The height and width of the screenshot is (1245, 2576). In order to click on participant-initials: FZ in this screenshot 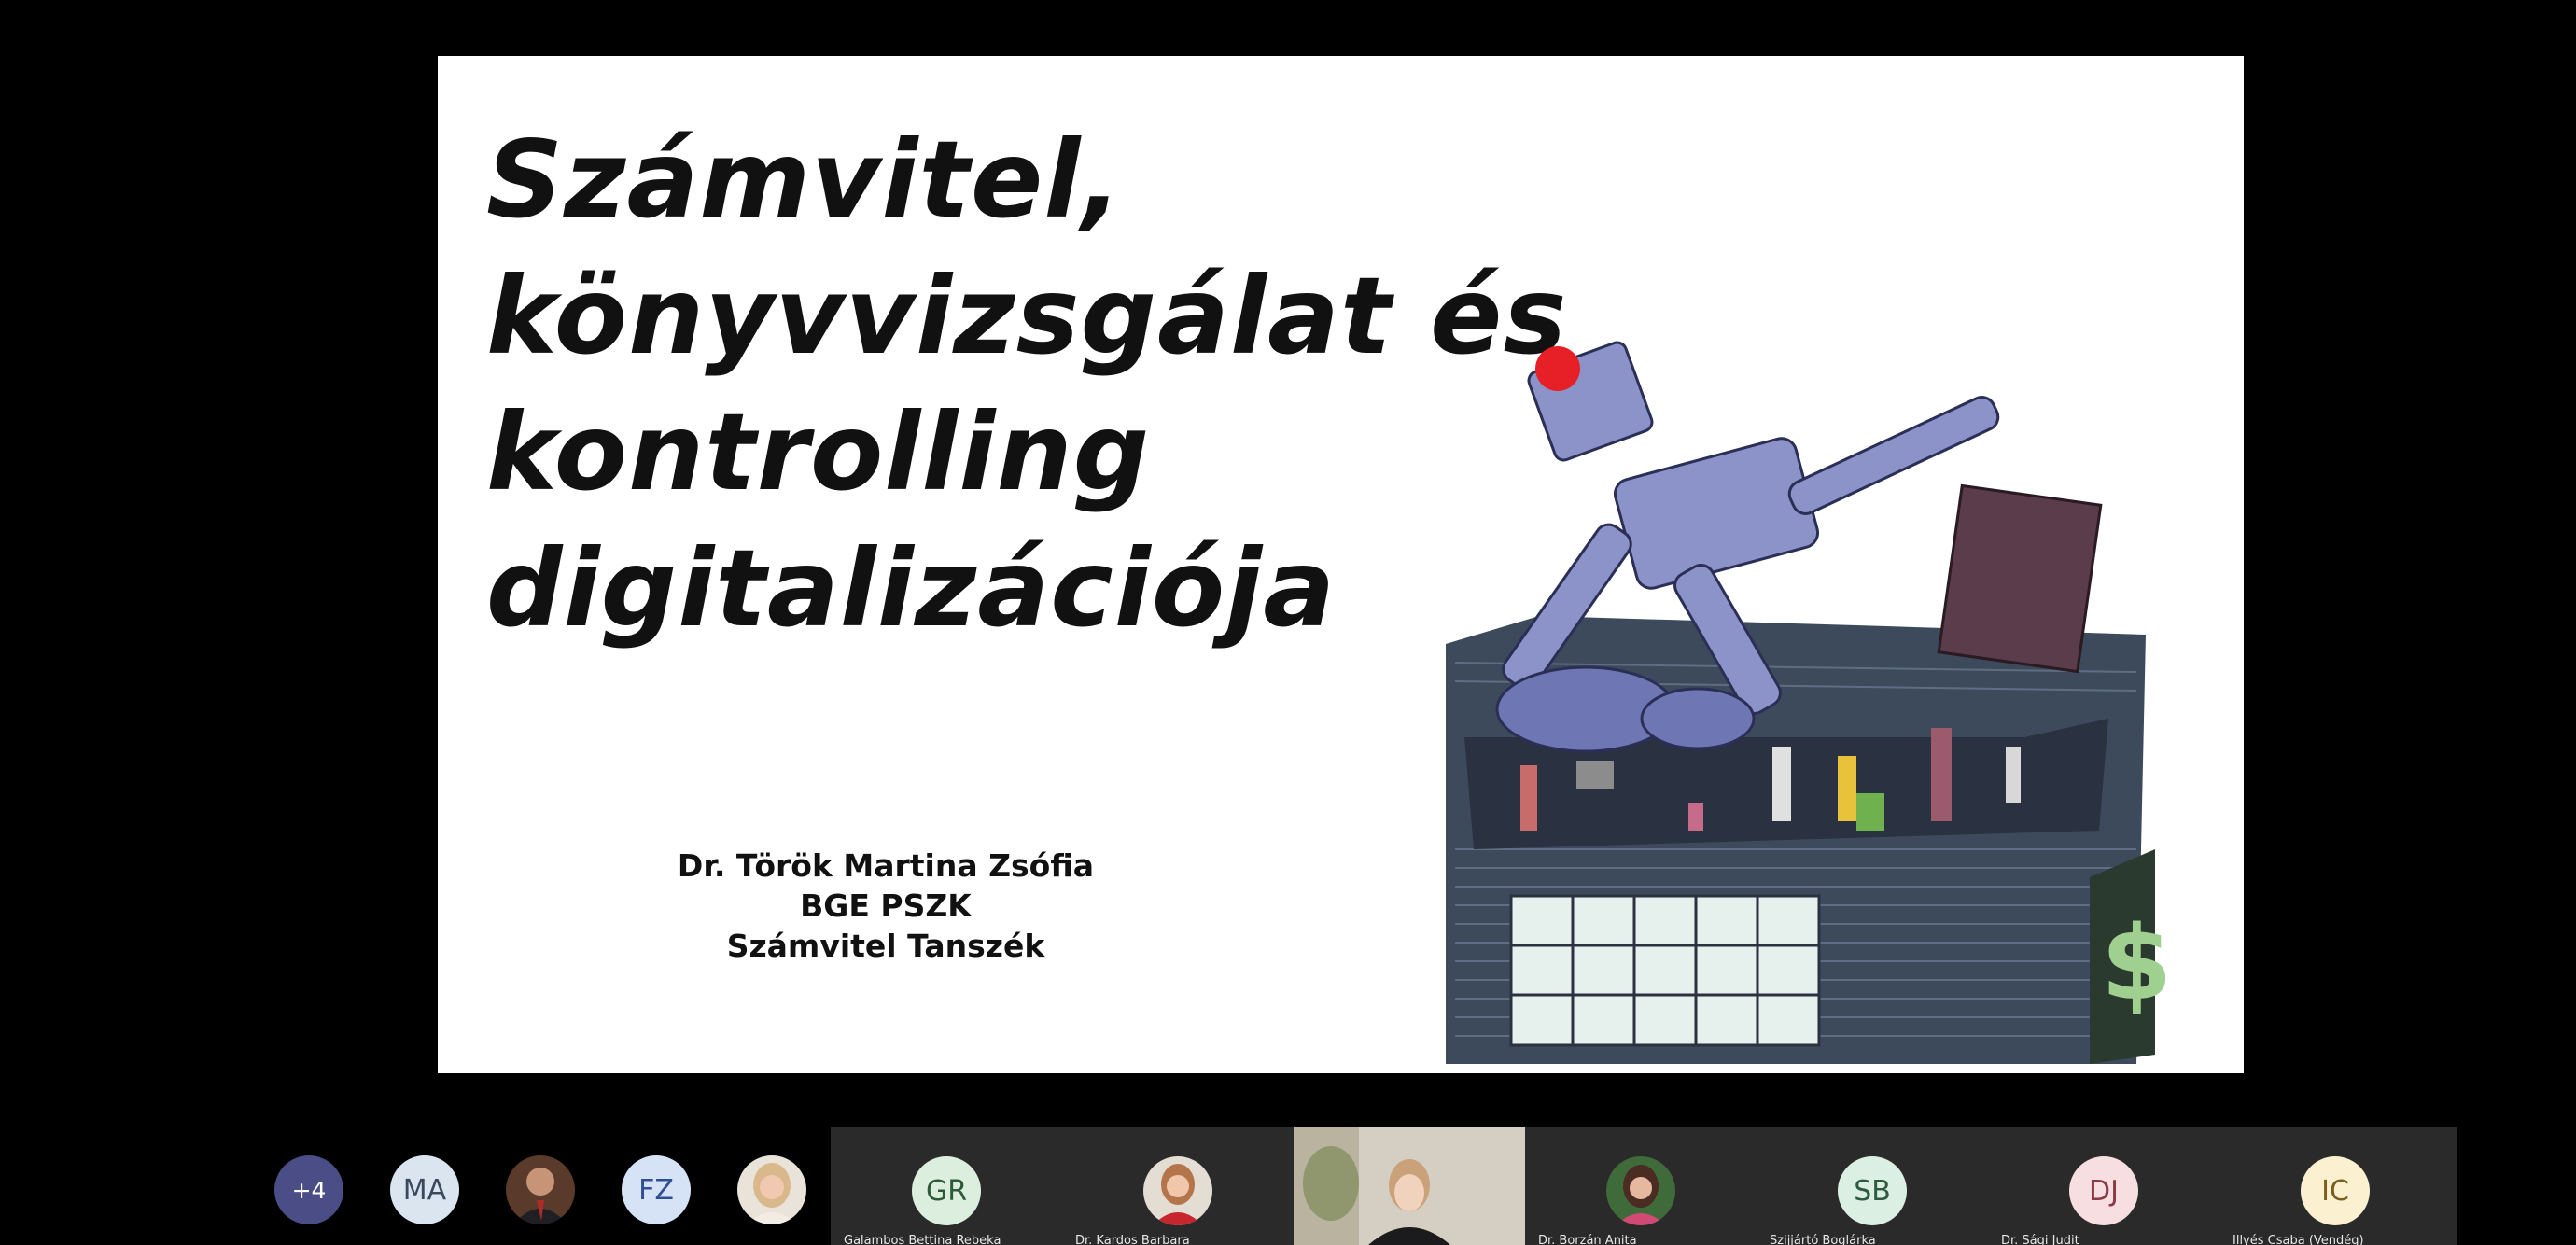, I will do `click(656, 1190)`.